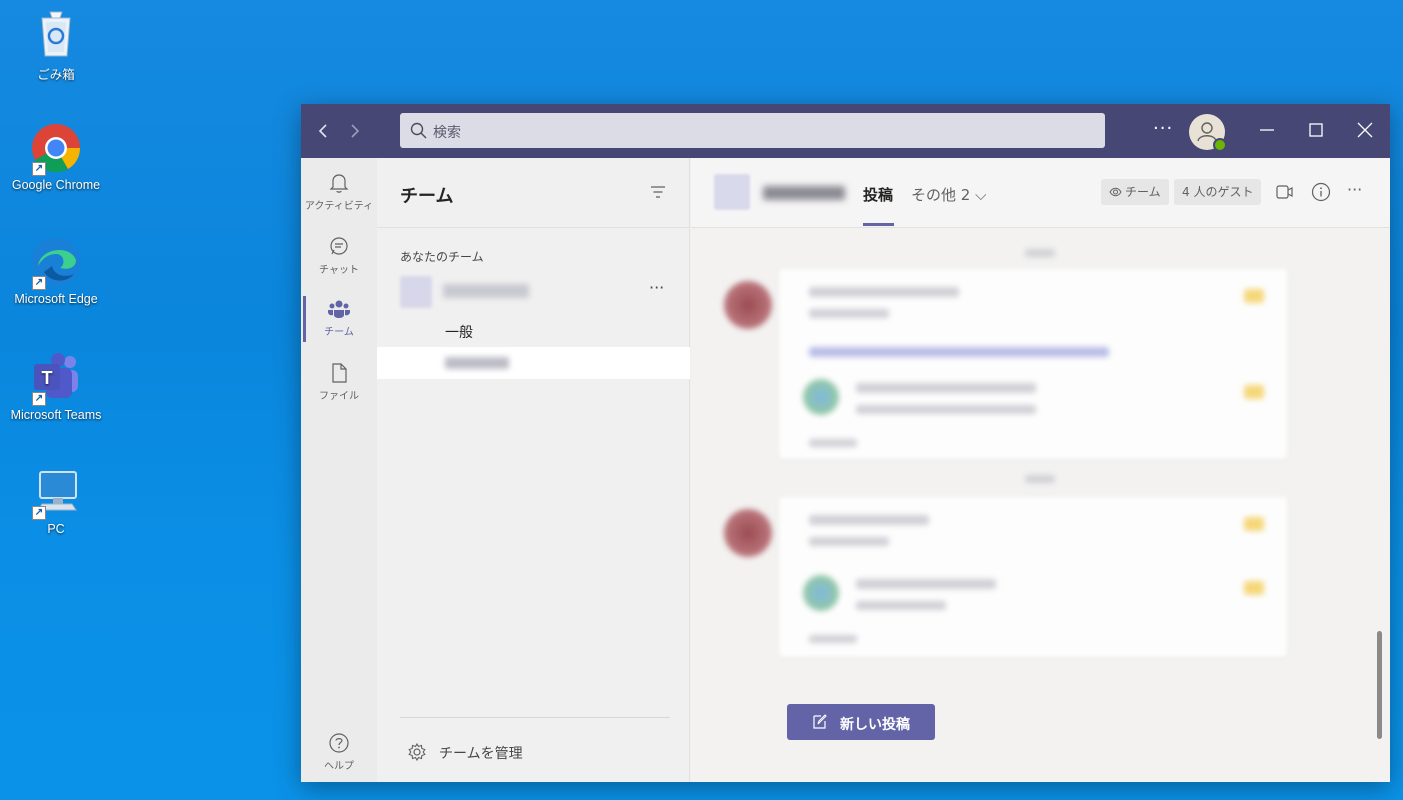 This screenshot has width=1403, height=800. I want to click on rail-item-label: アクティビティ, so click(339, 206).